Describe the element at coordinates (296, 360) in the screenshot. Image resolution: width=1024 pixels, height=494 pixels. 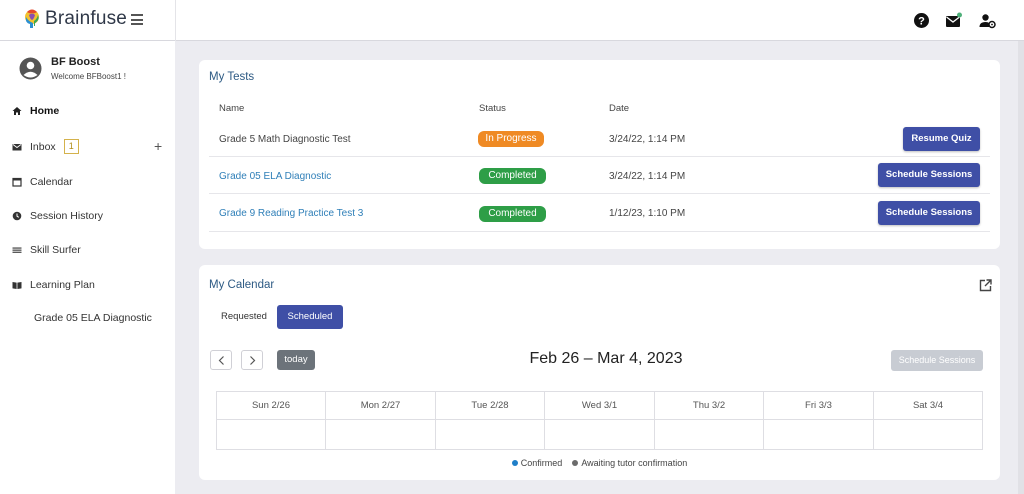
I see `today-button: today` at that location.